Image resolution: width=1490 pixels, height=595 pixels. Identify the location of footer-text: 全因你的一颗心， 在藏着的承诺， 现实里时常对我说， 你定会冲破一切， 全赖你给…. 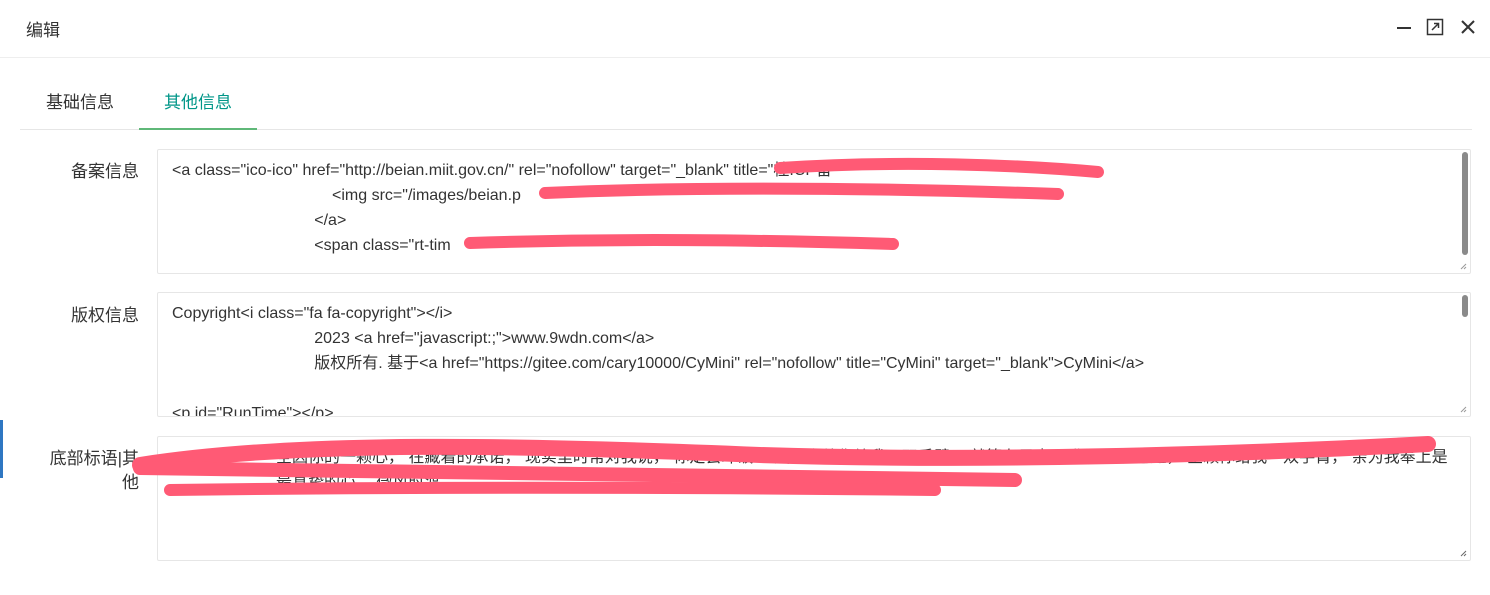
(862, 470).